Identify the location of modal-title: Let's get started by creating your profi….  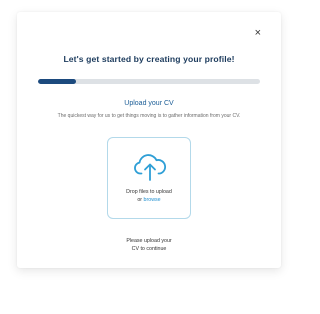
(149, 59).